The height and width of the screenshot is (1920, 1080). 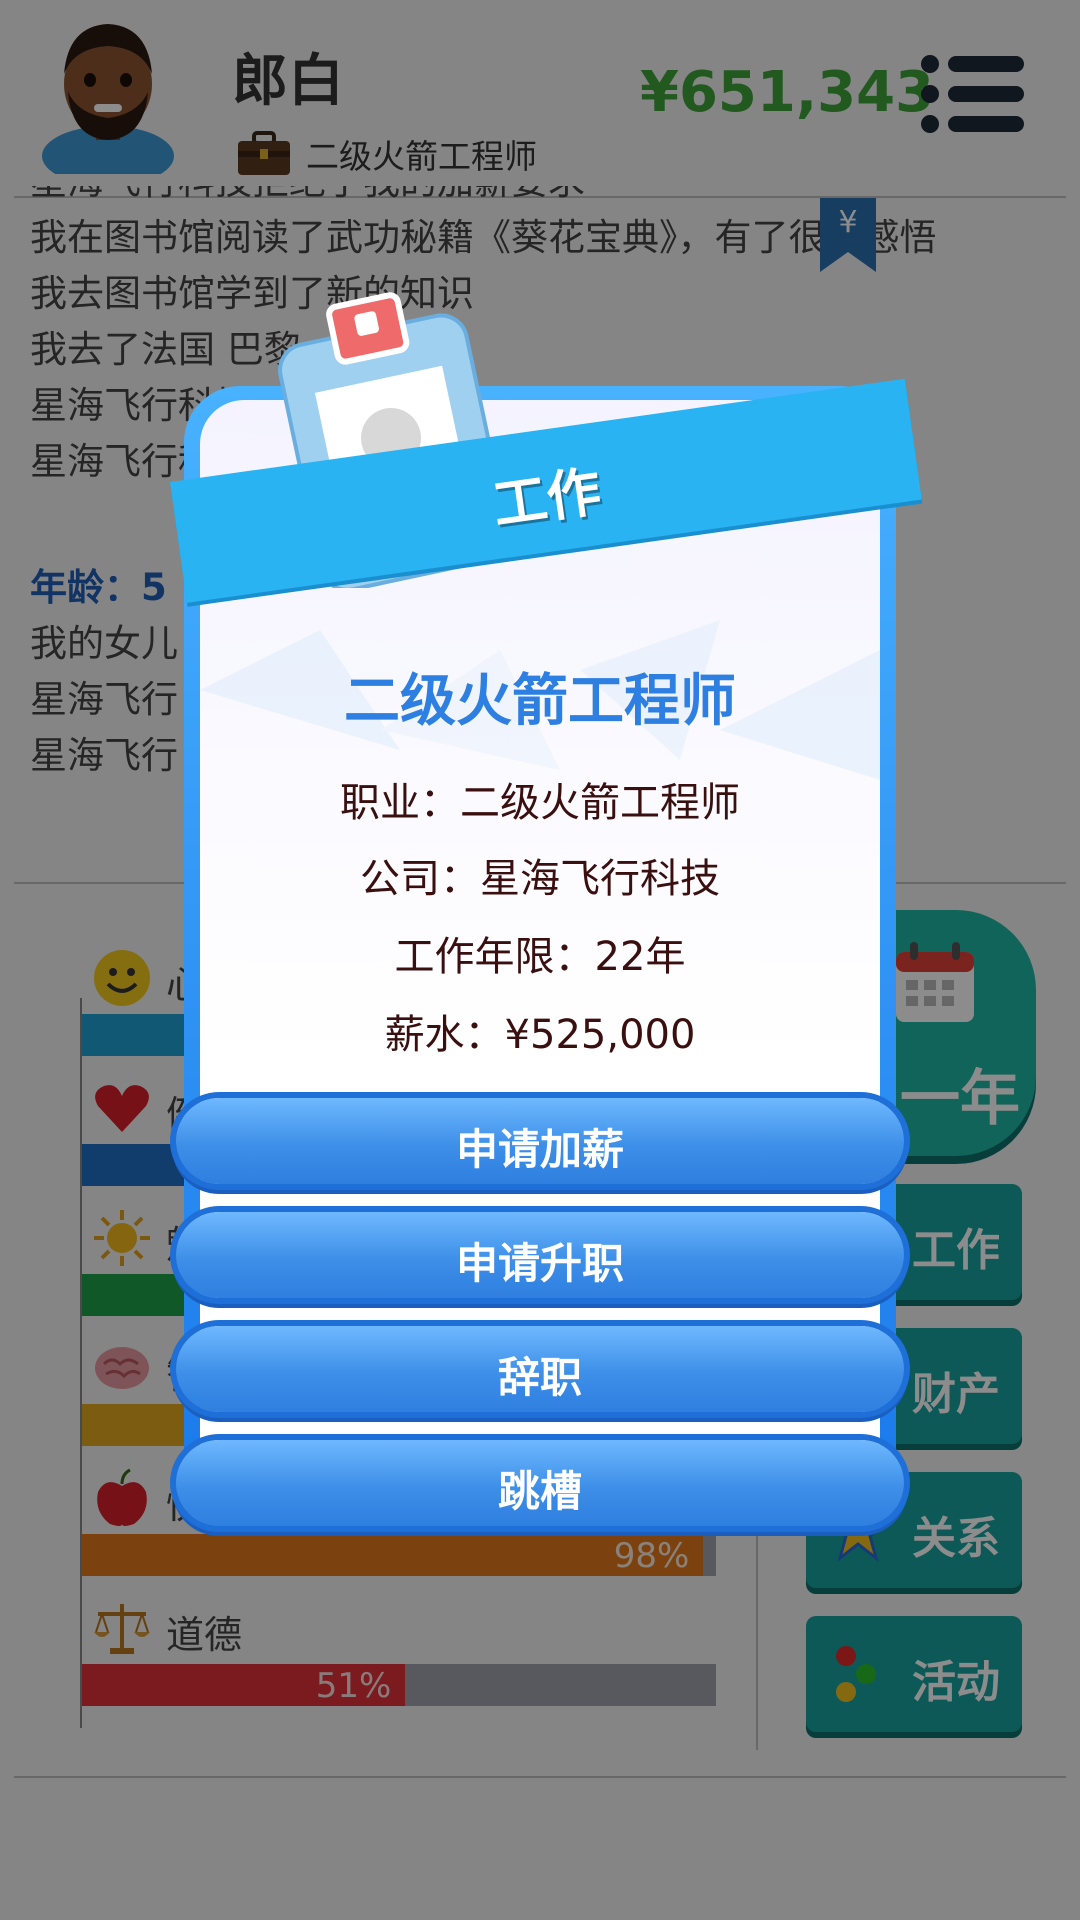 What do you see at coordinates (540, 803) in the screenshot?
I see `occupation-line: 职业：二级火箭工程师` at bounding box center [540, 803].